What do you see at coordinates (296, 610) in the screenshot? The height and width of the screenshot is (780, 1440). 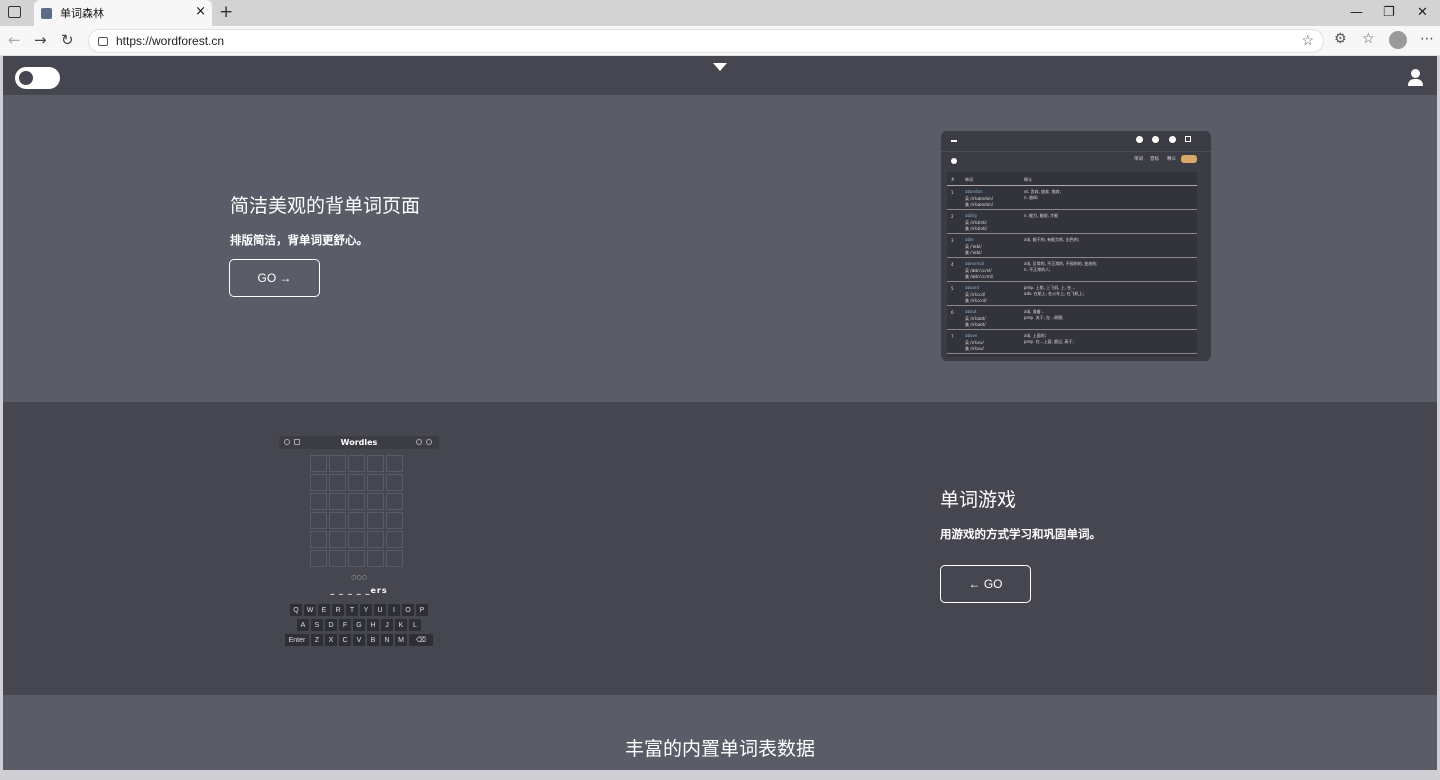 I see `key-q: Q` at bounding box center [296, 610].